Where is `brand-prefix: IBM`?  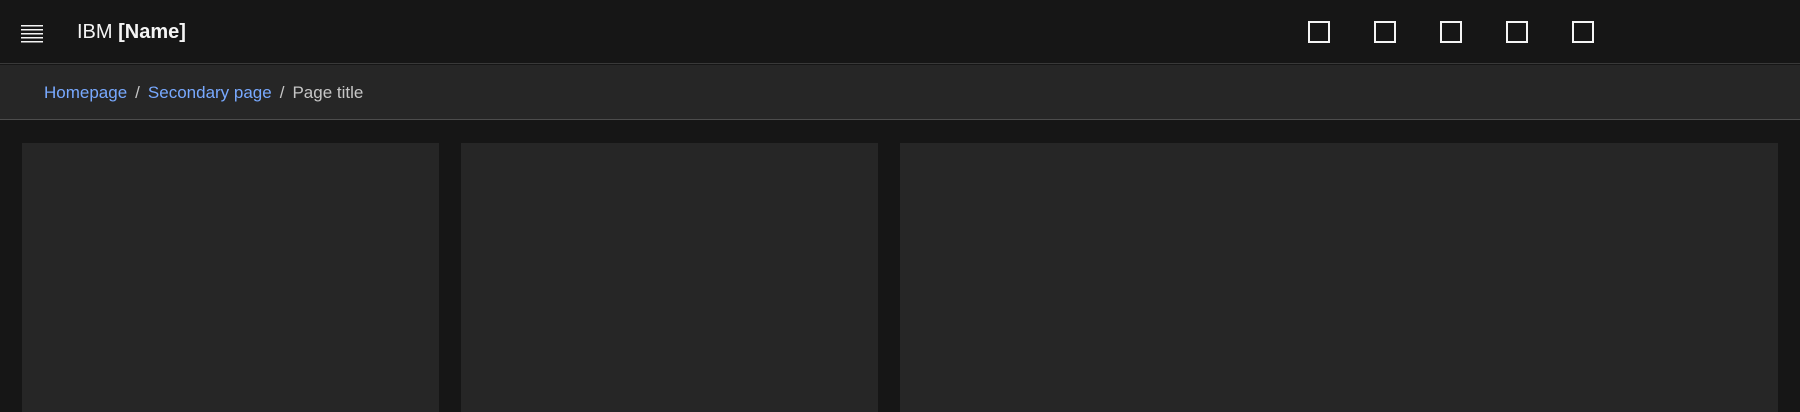
brand-prefix: IBM is located at coordinates (98, 32).